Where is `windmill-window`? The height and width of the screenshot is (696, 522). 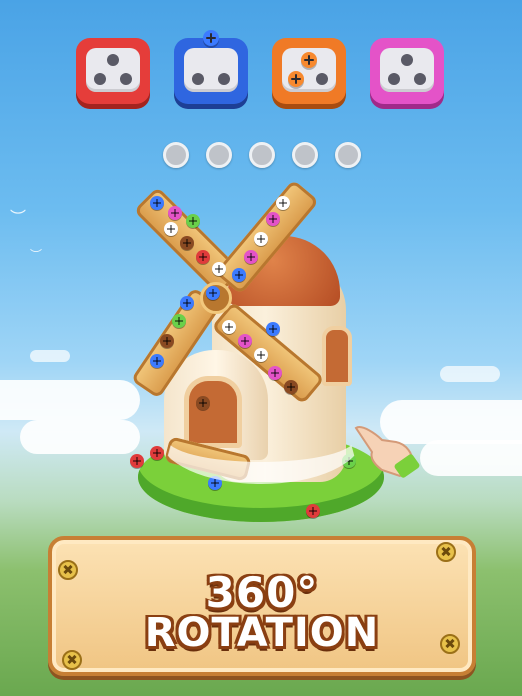
windmill-window is located at coordinates (337, 356).